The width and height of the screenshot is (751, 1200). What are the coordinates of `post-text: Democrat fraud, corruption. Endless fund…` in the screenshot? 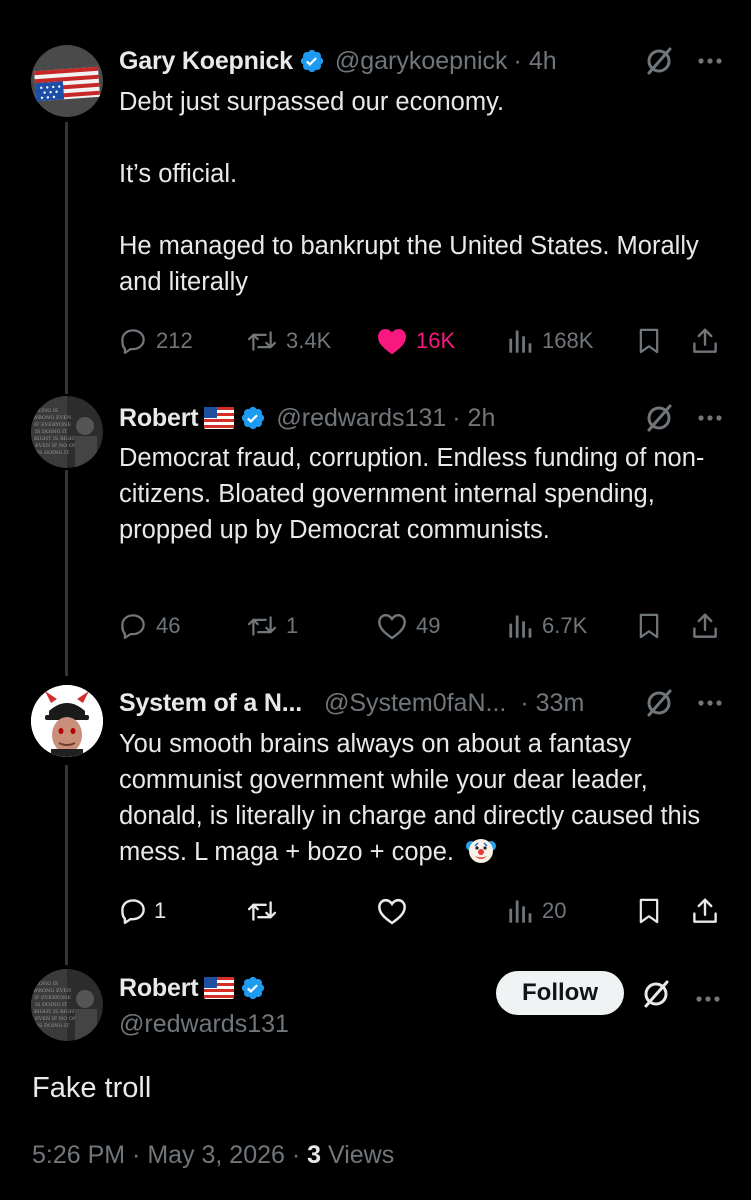 It's located at (412, 494).